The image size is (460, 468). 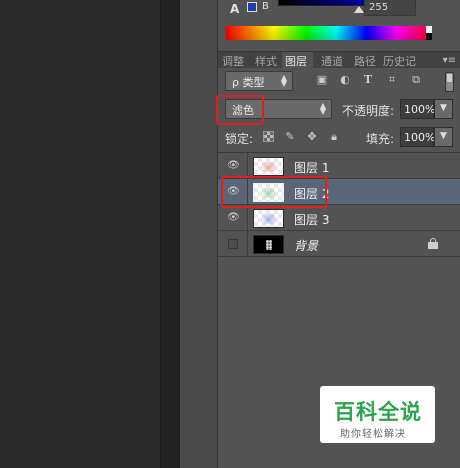 What do you see at coordinates (274, 192) in the screenshot?
I see `highlight-box-selected-layer` at bounding box center [274, 192].